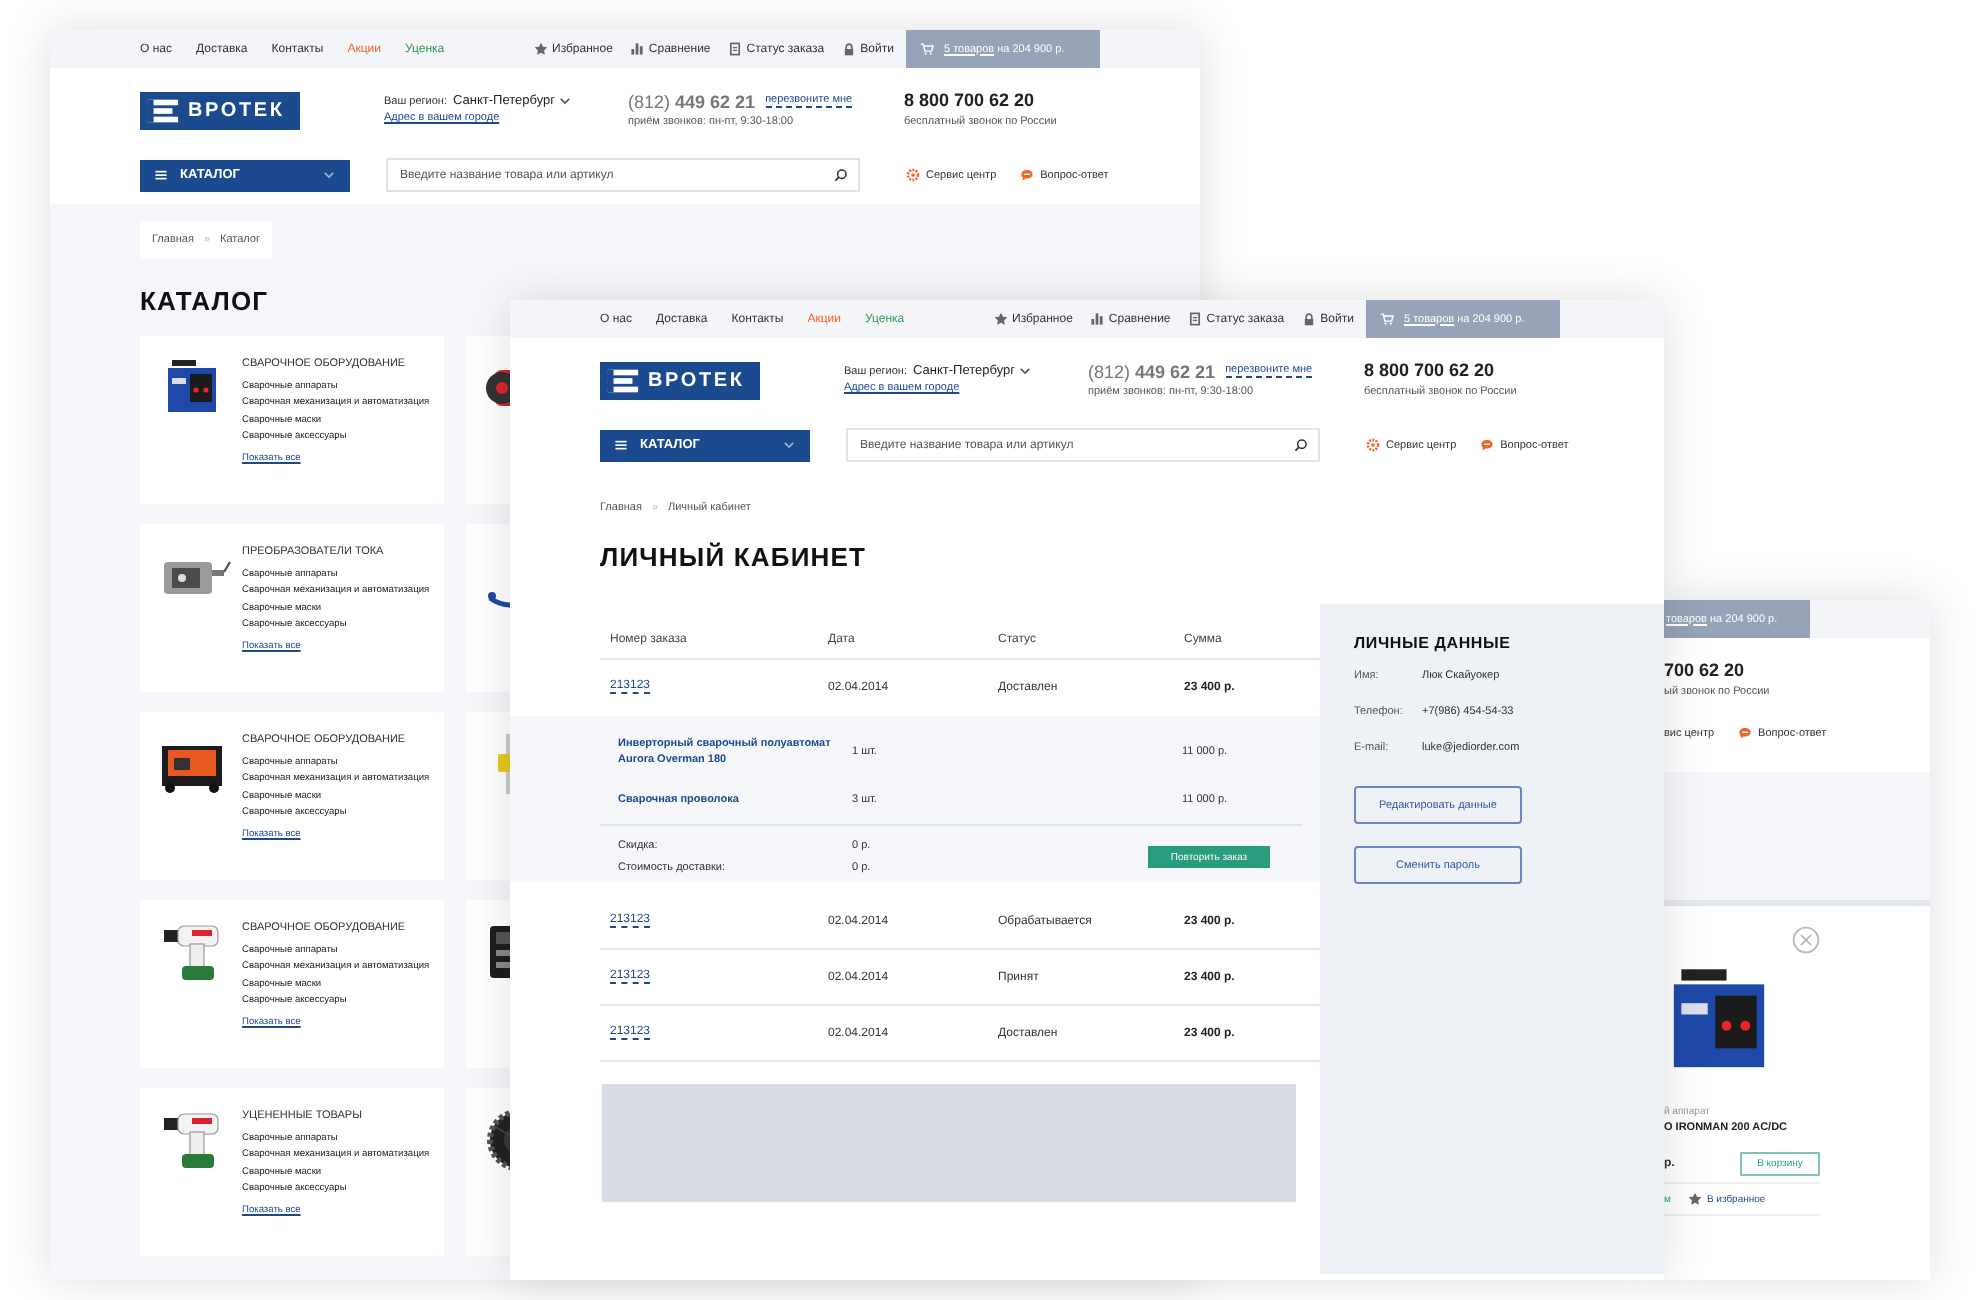 The width and height of the screenshot is (1980, 1300). What do you see at coordinates (205, 301) in the screenshot?
I see `page-title: КАТАЛОГ` at bounding box center [205, 301].